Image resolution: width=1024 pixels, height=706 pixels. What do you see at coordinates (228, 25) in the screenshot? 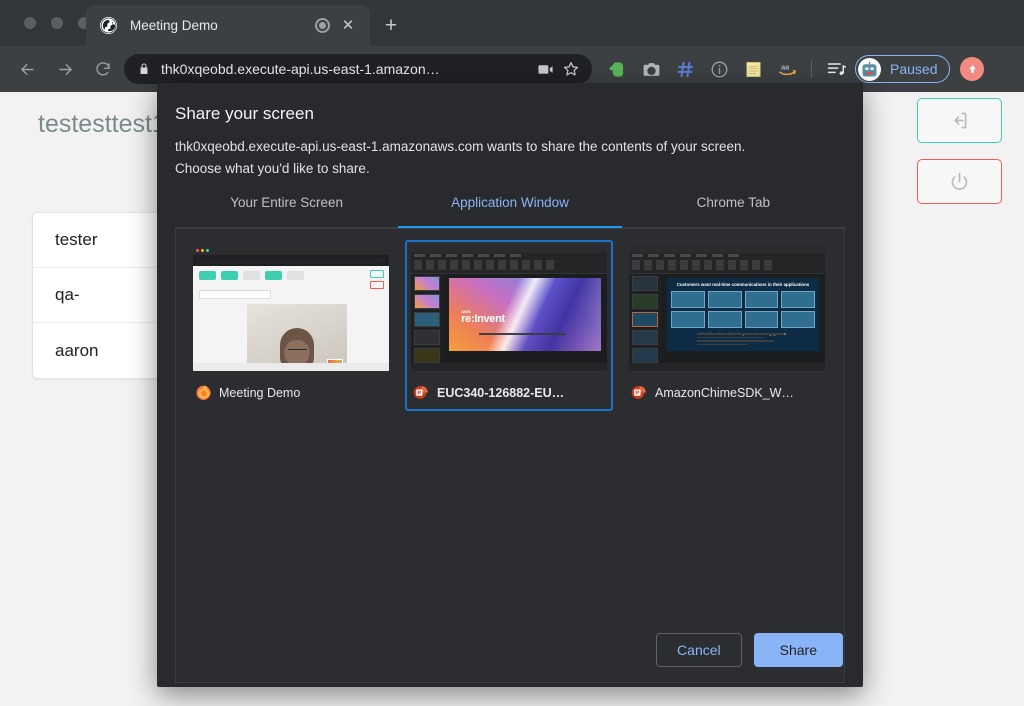
I see `browser-tab: Meeting Demo ✕` at bounding box center [228, 25].